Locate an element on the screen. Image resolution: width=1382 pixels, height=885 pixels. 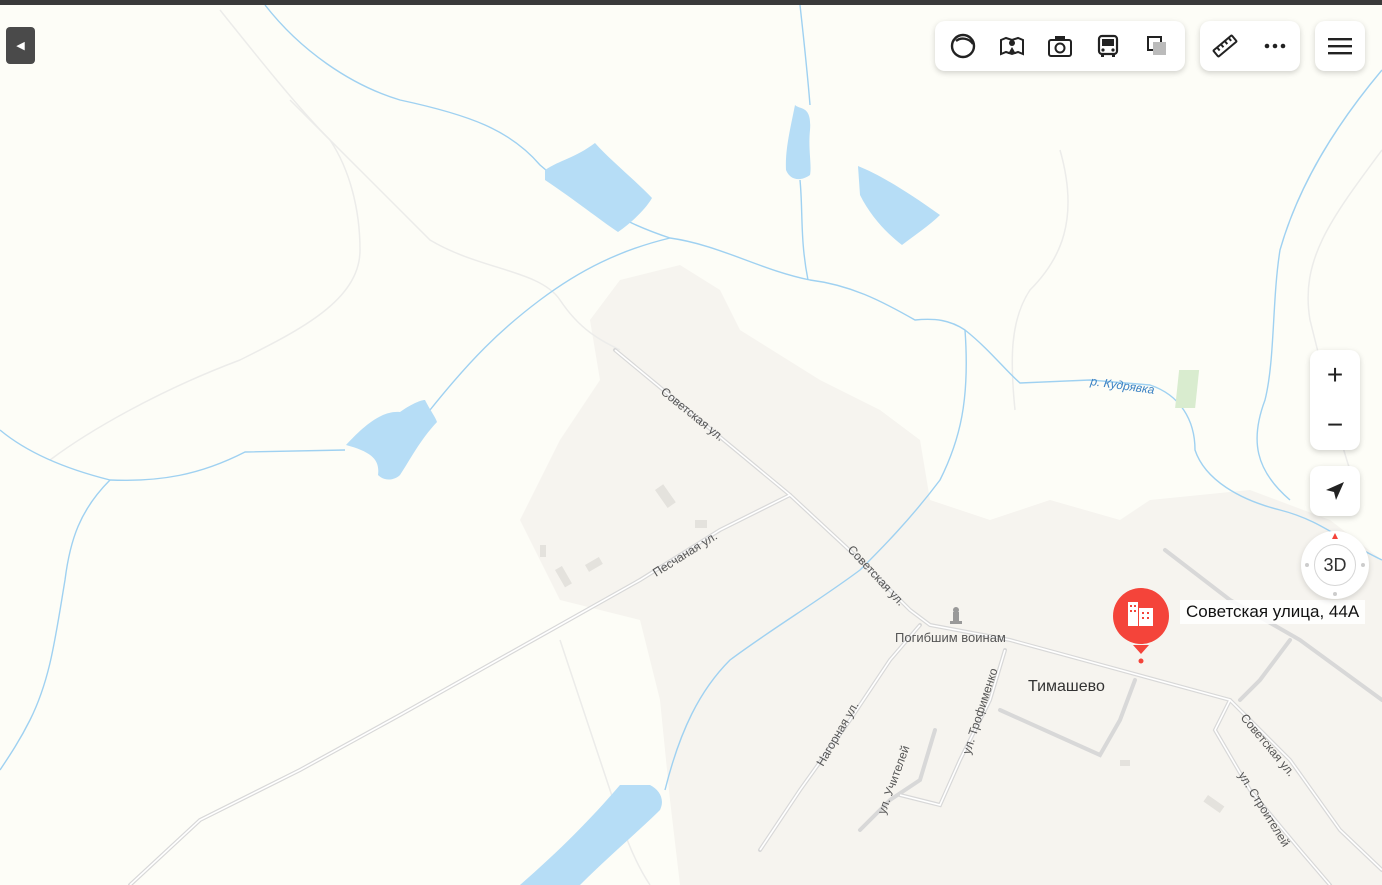
pin-address-label: Советская улица, 44А is located at coordinates (1273, 612).